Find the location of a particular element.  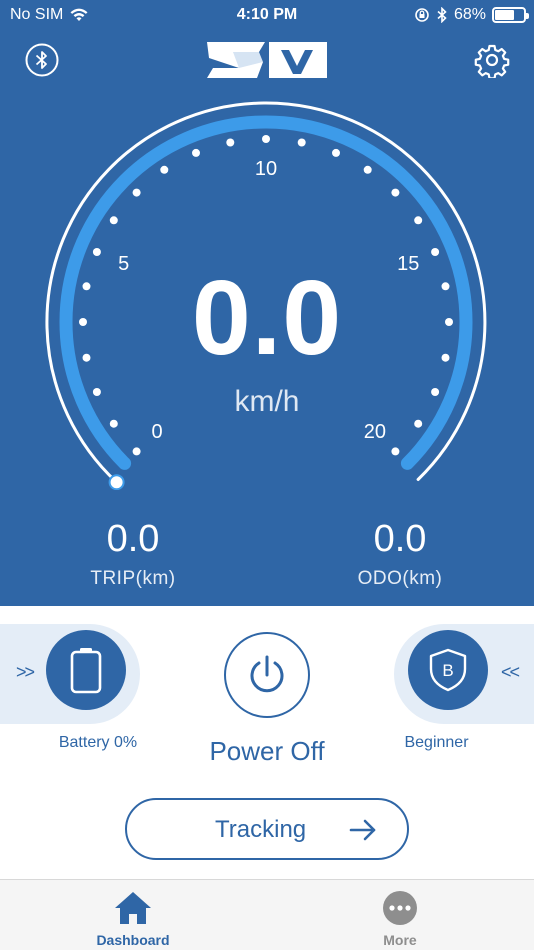

speed-value: 0.0 is located at coordinates (267, 318).